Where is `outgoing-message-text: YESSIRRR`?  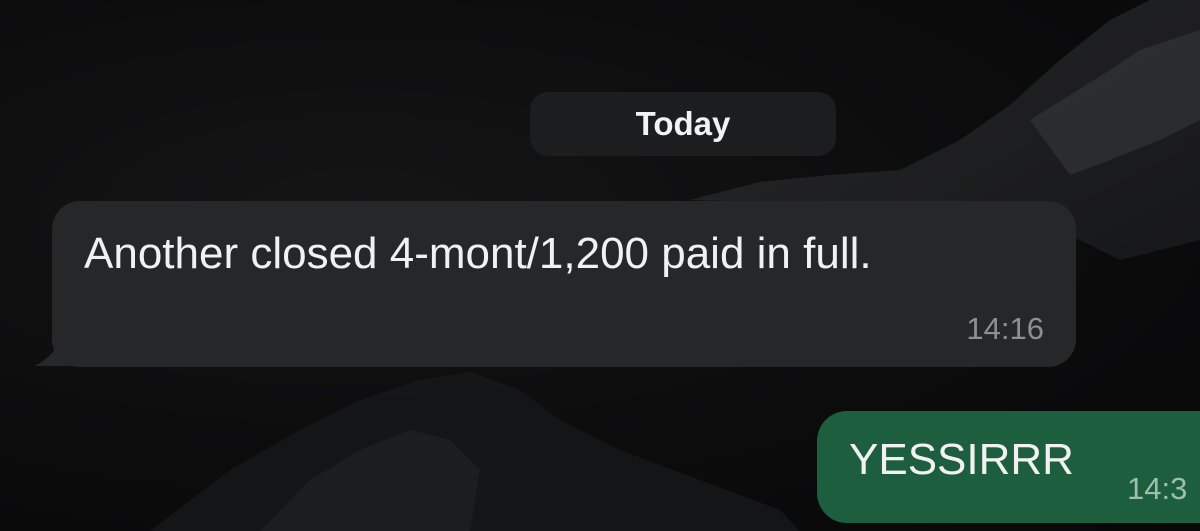
outgoing-message-text: YESSIRRR is located at coordinates (961, 459).